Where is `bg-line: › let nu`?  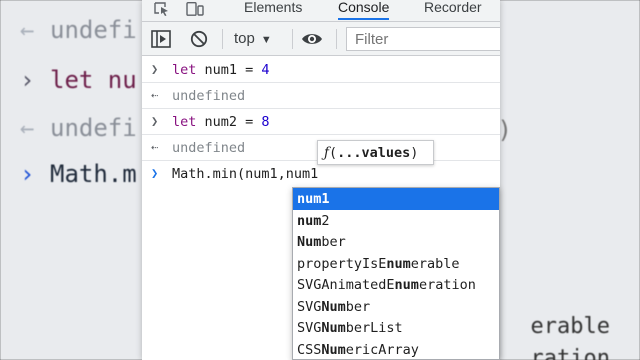 bg-line: › let nu is located at coordinates (78, 80).